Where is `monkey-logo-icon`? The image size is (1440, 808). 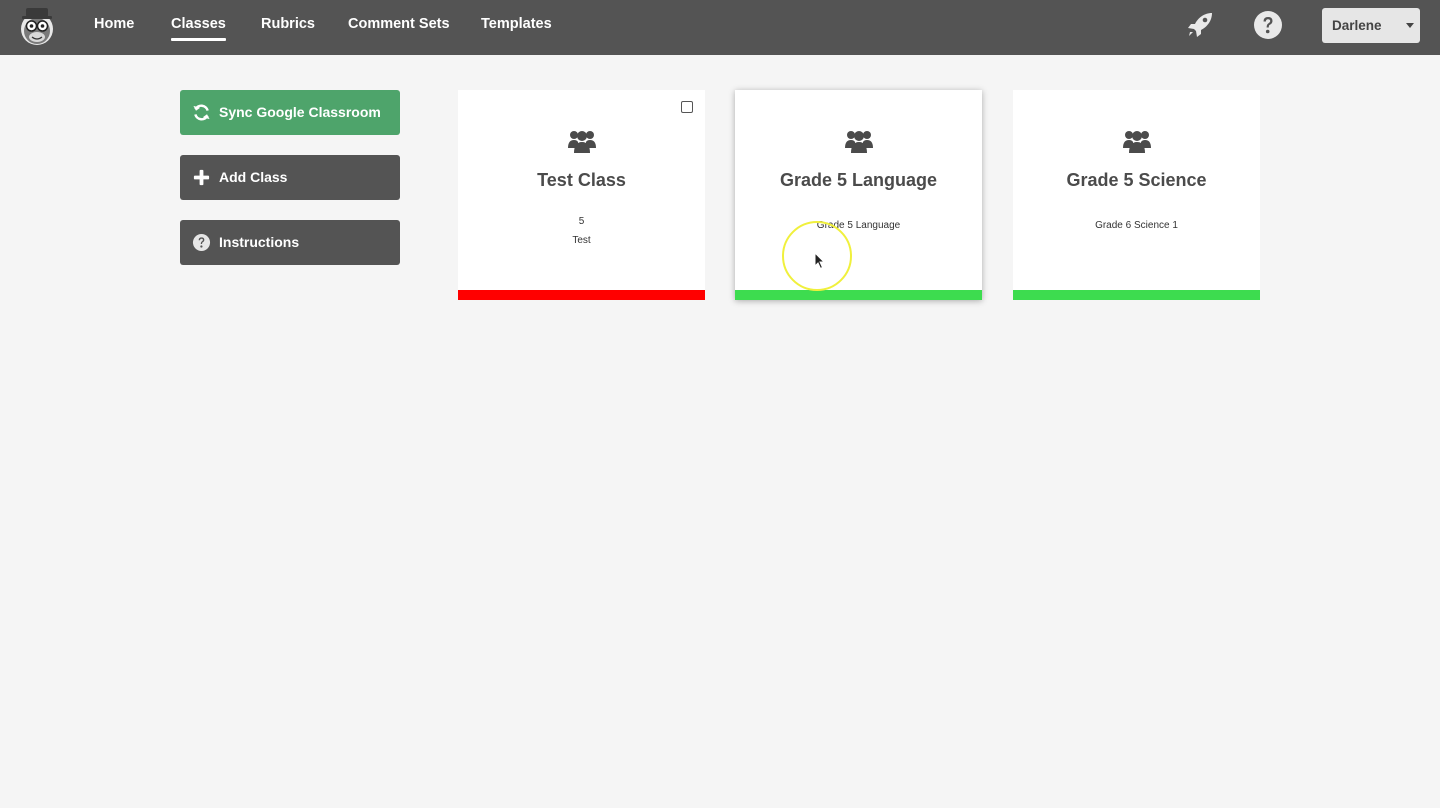
monkey-logo-icon is located at coordinates (37, 26).